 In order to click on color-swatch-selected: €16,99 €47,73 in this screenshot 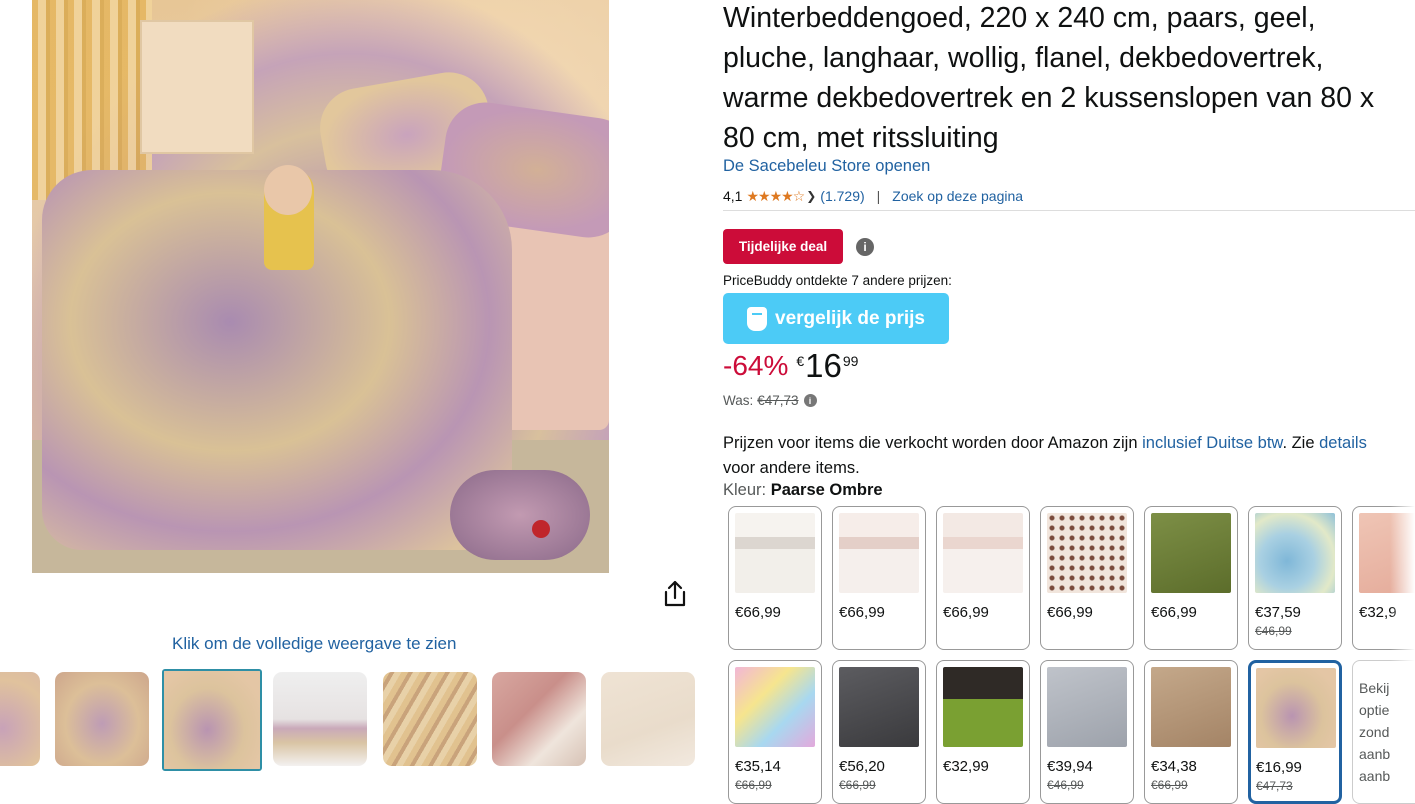, I will do `click(1295, 732)`.